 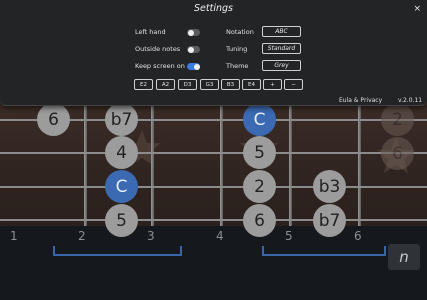 I want to click on tuning-string-button: B3, so click(x=230, y=84).